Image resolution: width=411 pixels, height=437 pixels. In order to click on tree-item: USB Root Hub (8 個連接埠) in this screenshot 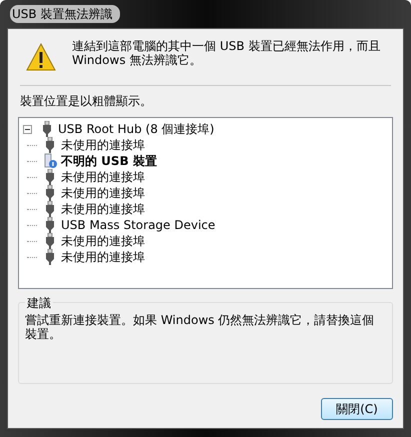, I will do `click(136, 129)`.